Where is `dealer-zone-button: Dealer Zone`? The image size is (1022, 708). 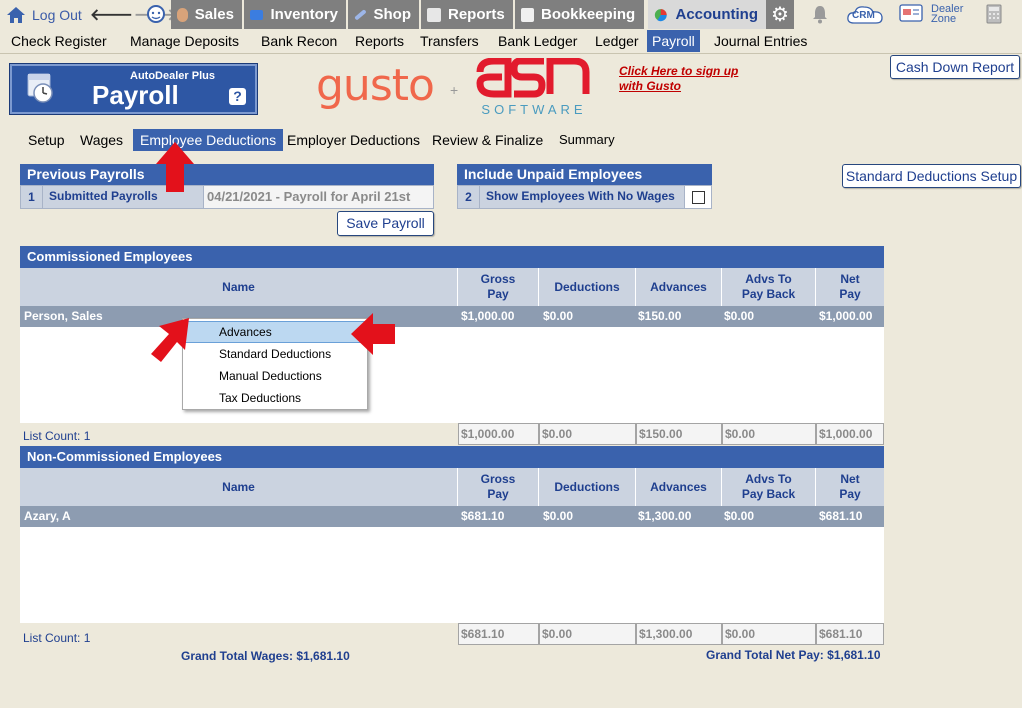 dealer-zone-button: Dealer Zone is located at coordinates (931, 14).